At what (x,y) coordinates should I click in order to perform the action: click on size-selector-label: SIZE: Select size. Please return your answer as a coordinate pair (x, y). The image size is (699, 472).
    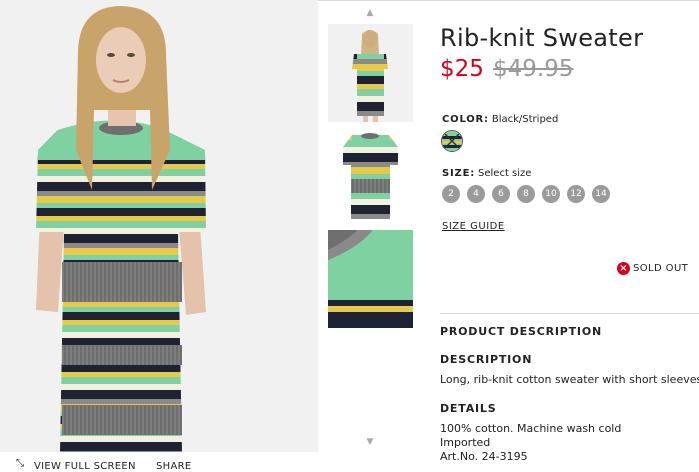
    Looking at the image, I should click on (486, 173).